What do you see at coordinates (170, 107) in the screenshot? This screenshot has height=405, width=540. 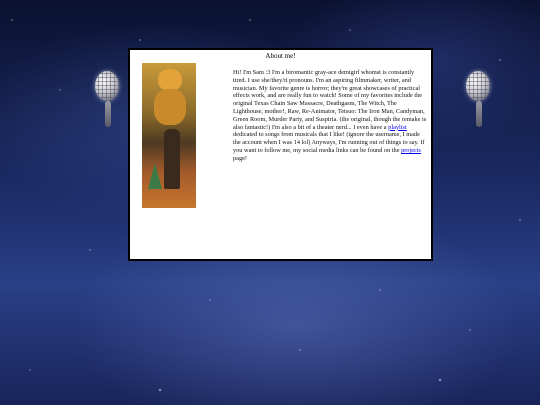 I see `plush-body` at bounding box center [170, 107].